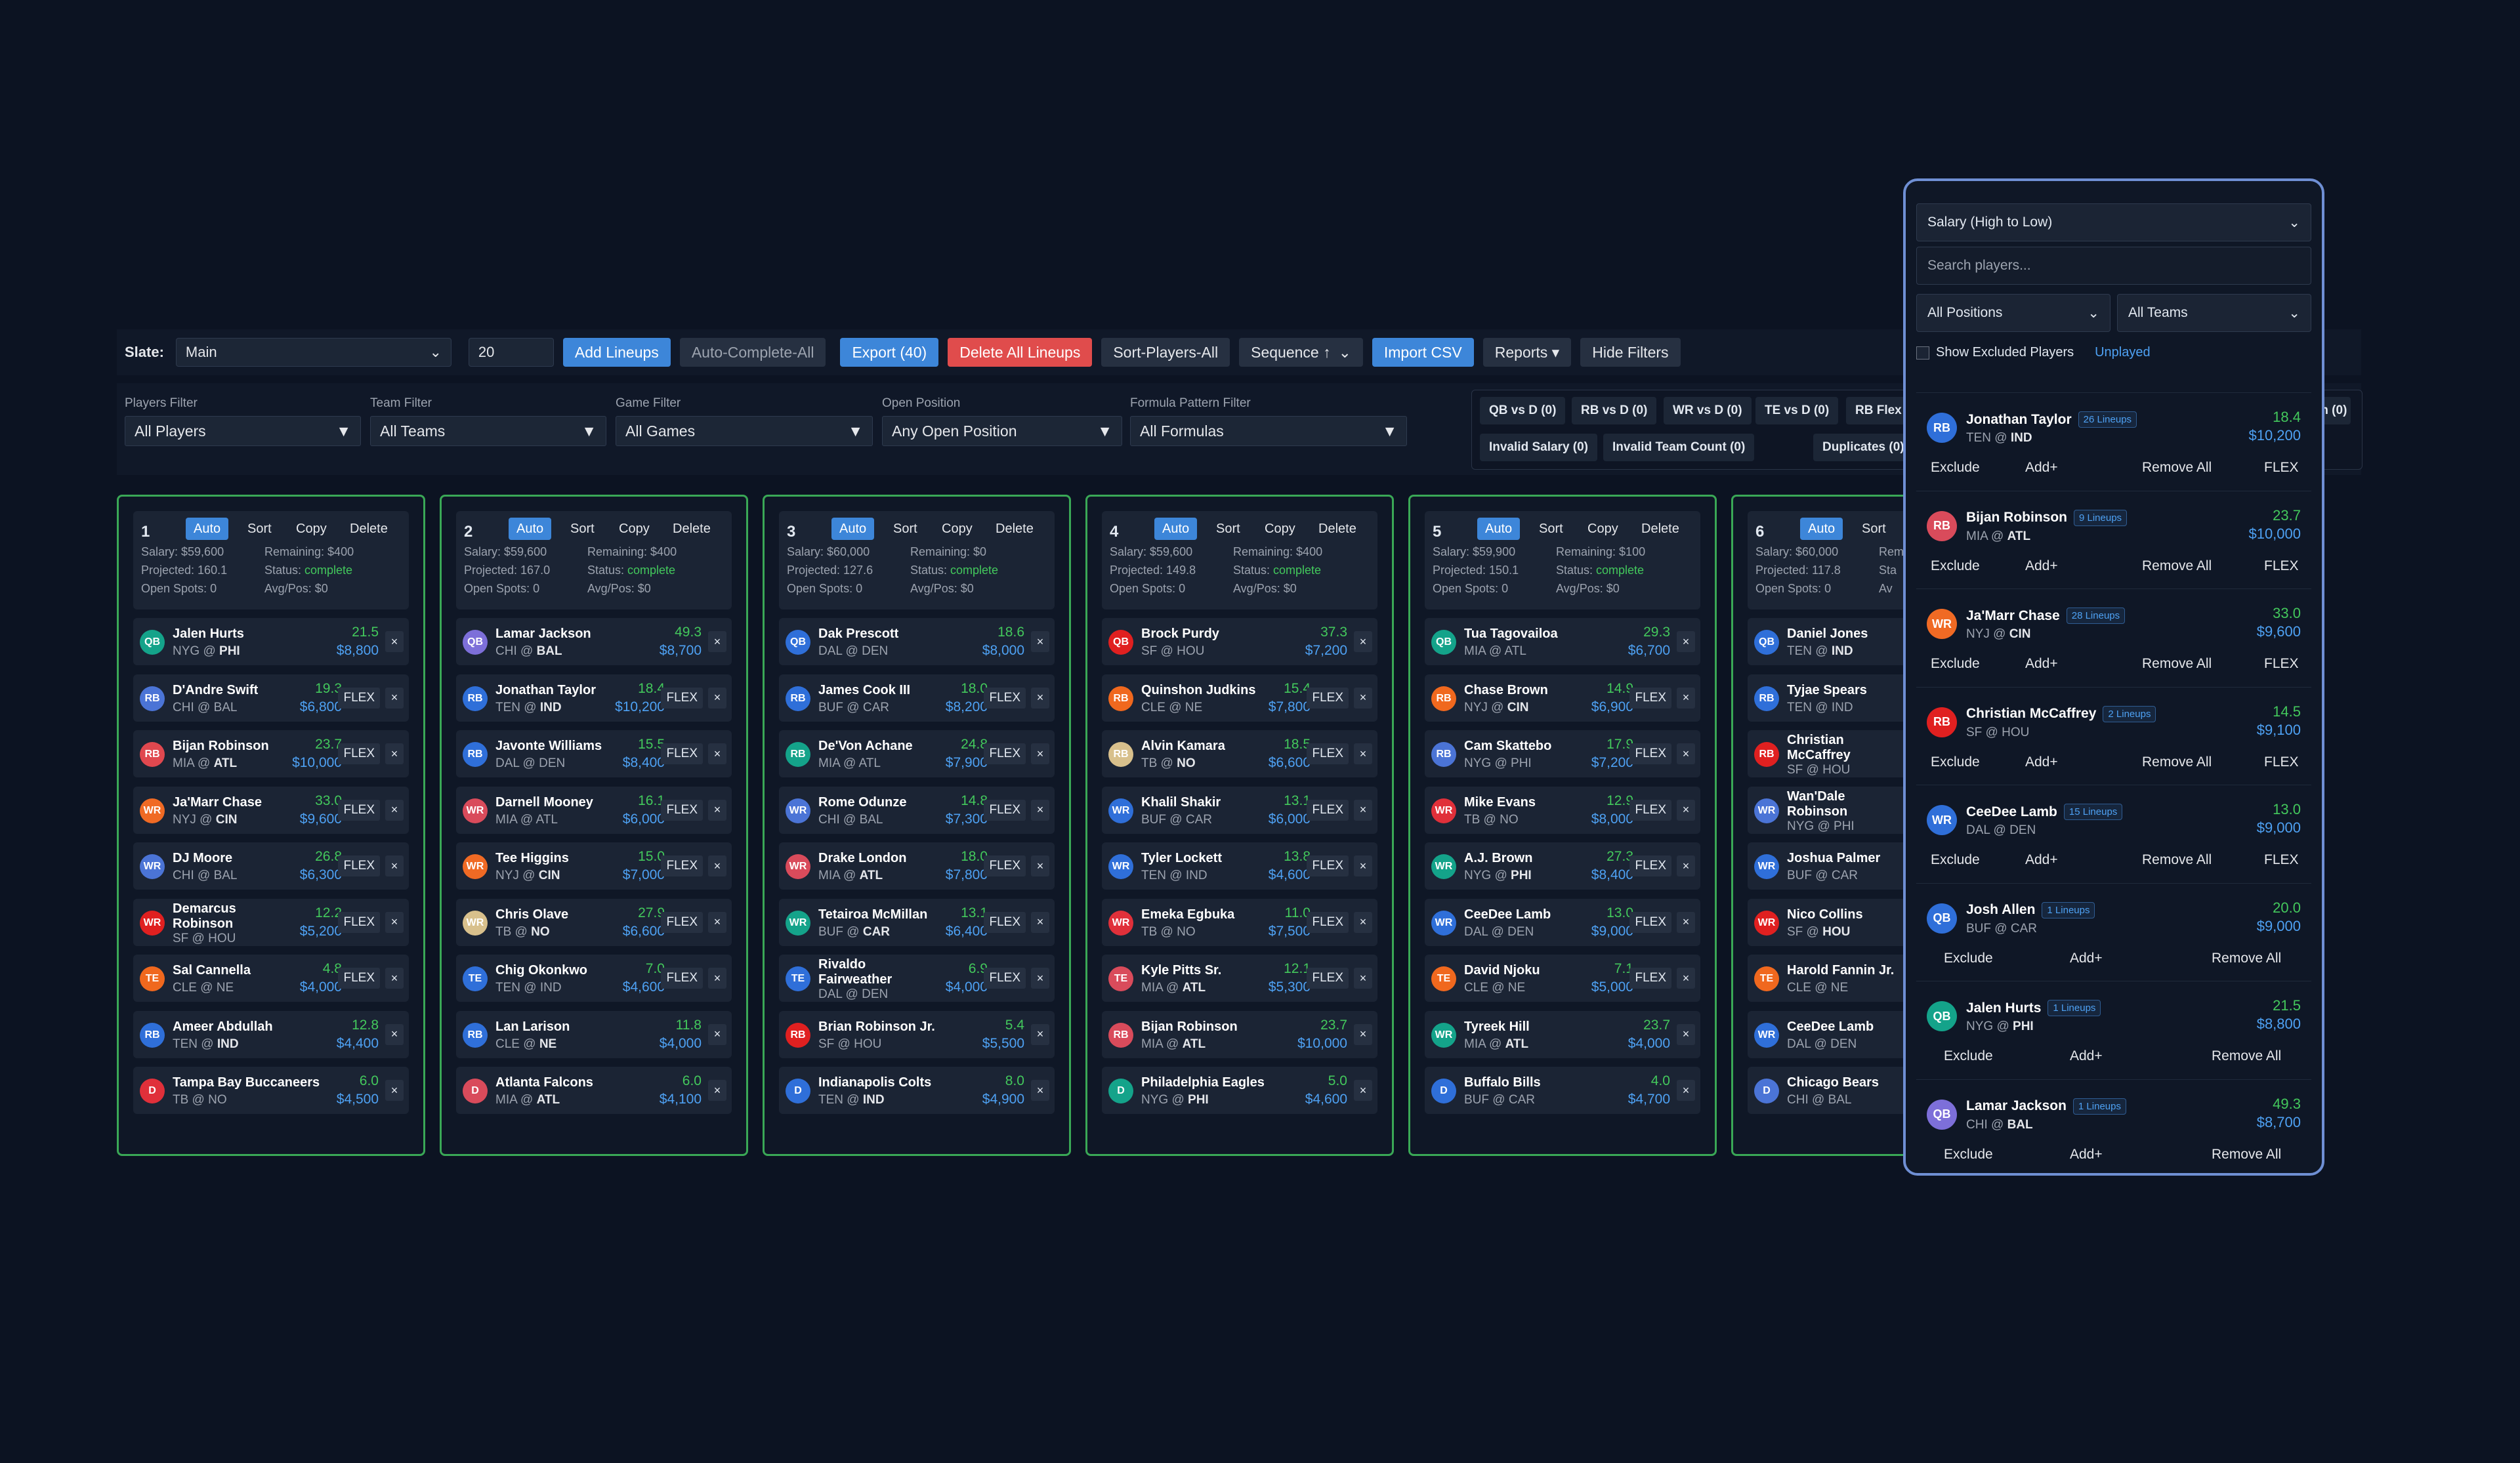 The width and height of the screenshot is (2520, 1463). I want to click on formula-select: All Formulas ▼, so click(1268, 431).